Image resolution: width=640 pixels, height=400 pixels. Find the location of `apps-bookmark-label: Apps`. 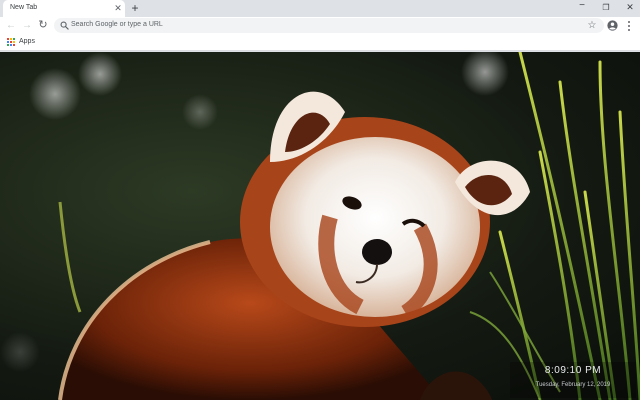

apps-bookmark-label: Apps is located at coordinates (27, 41).